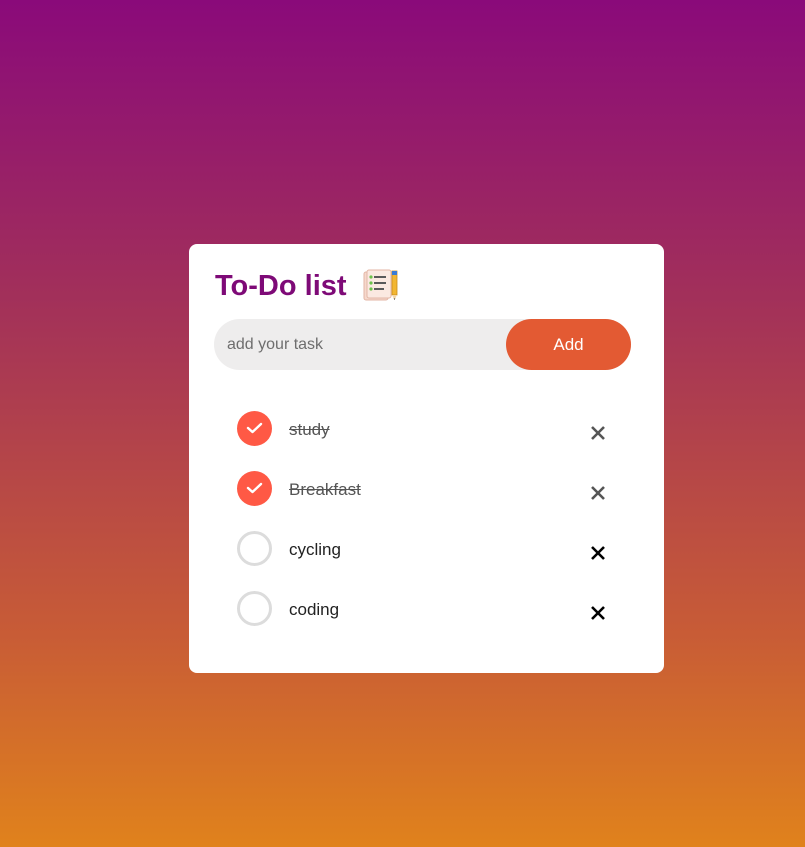  What do you see at coordinates (359, 344) in the screenshot?
I see `task-input` at bounding box center [359, 344].